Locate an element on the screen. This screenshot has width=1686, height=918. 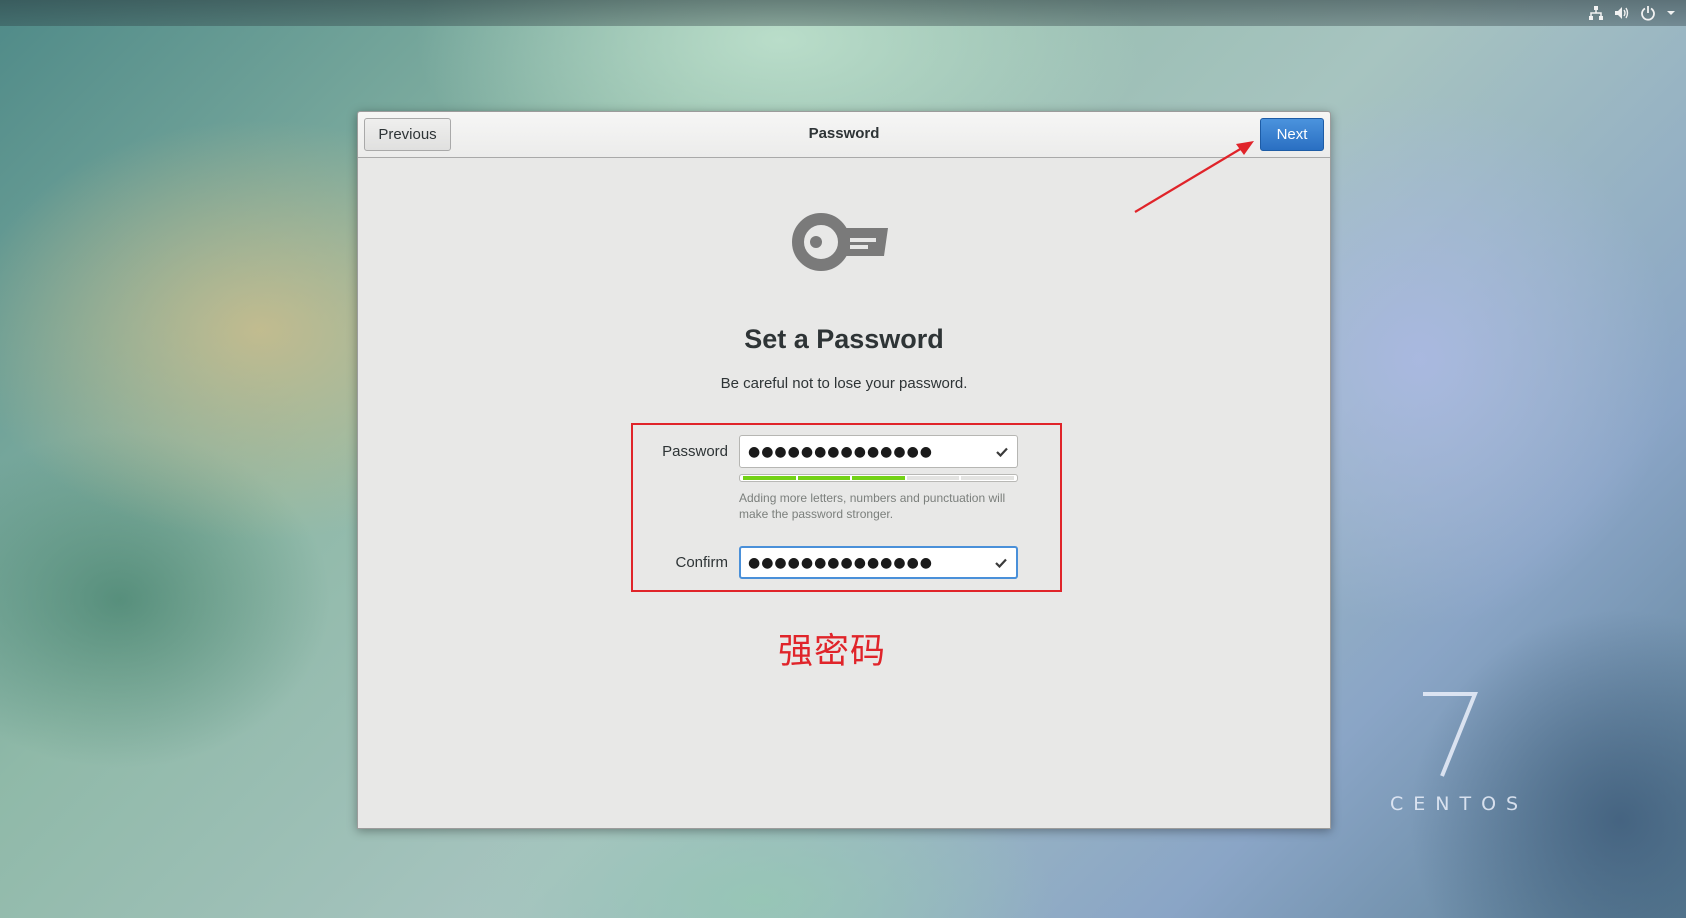
centos-version-mark is located at coordinates (1450, 737).